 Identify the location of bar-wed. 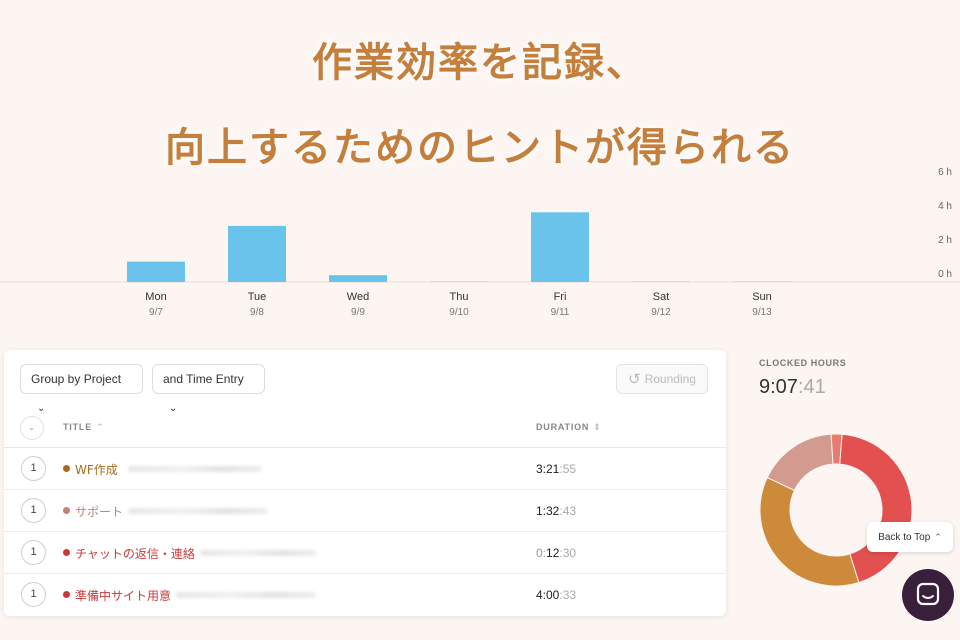
(358, 278).